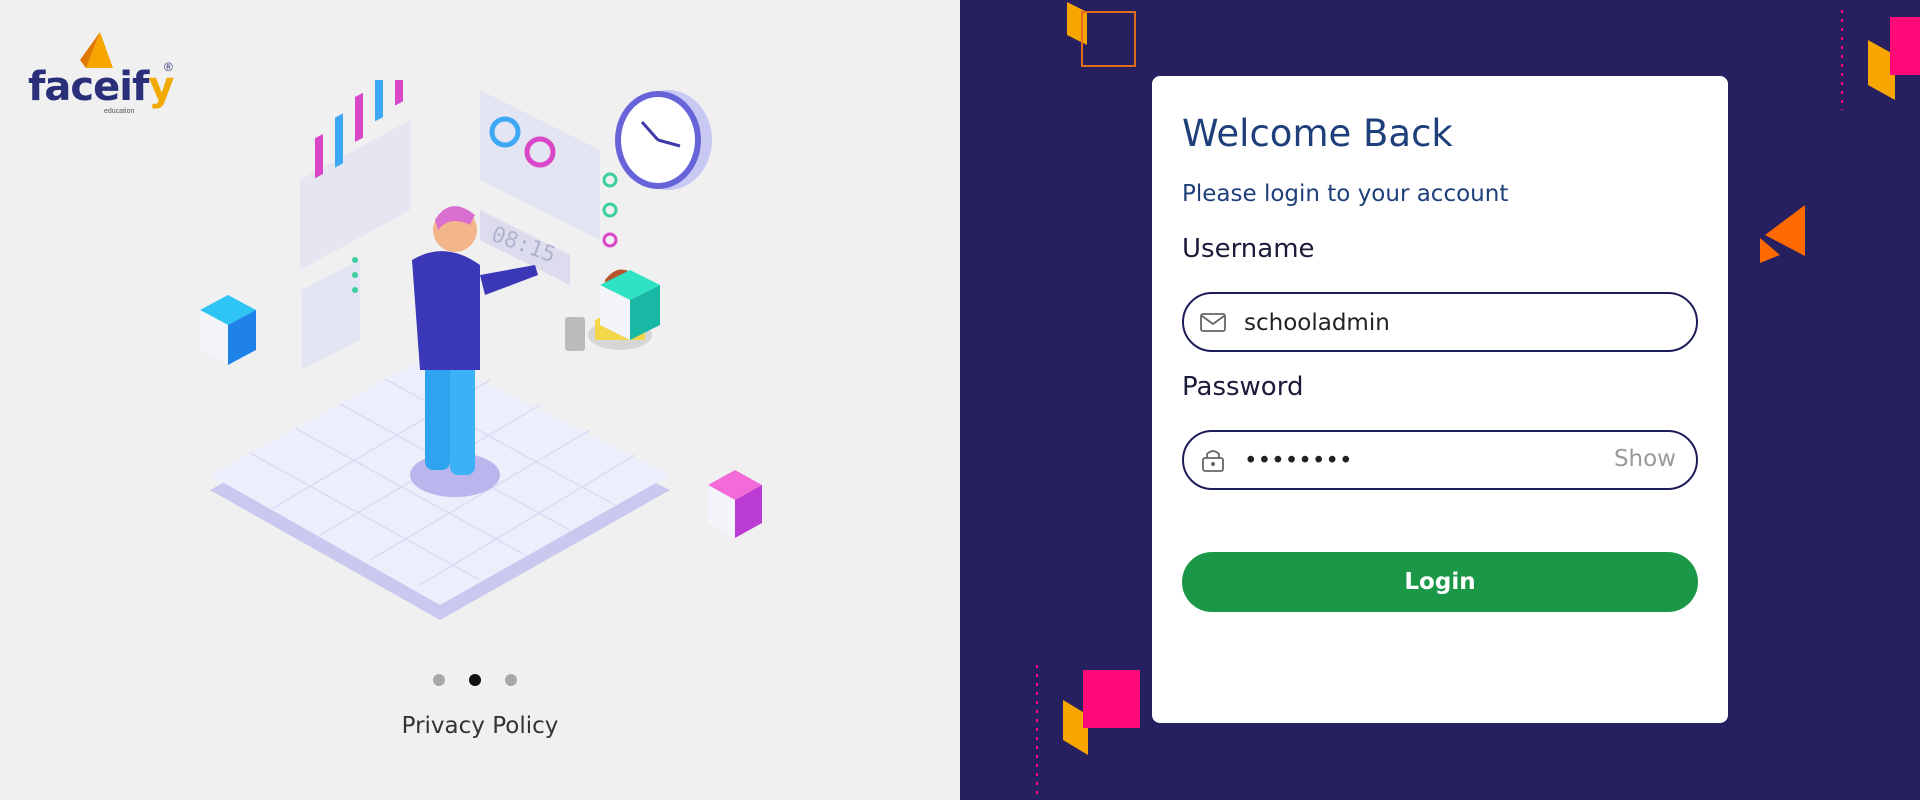 Image resolution: width=1920 pixels, height=800 pixels. I want to click on username-field: schooladmin, so click(1440, 322).